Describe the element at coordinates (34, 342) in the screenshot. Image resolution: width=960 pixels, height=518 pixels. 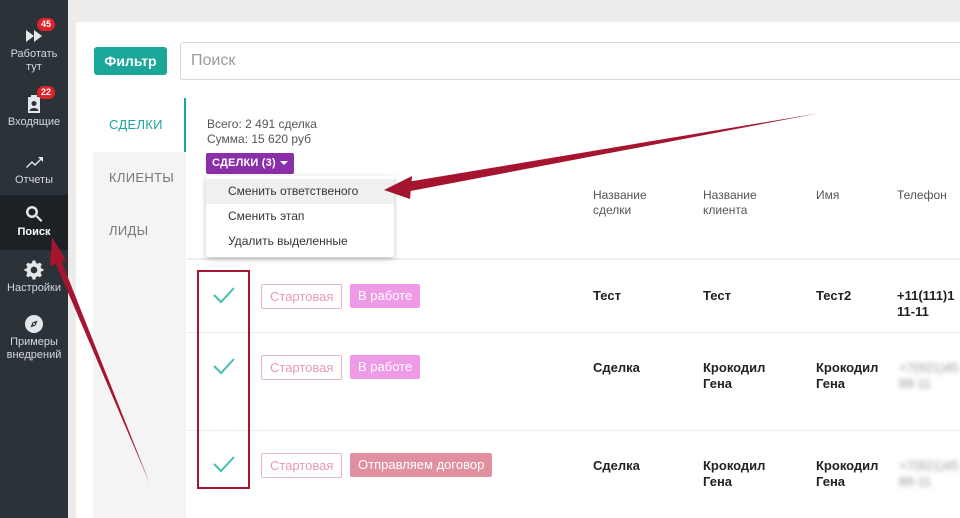
I see `sidebar-item-label: Примеры` at that location.